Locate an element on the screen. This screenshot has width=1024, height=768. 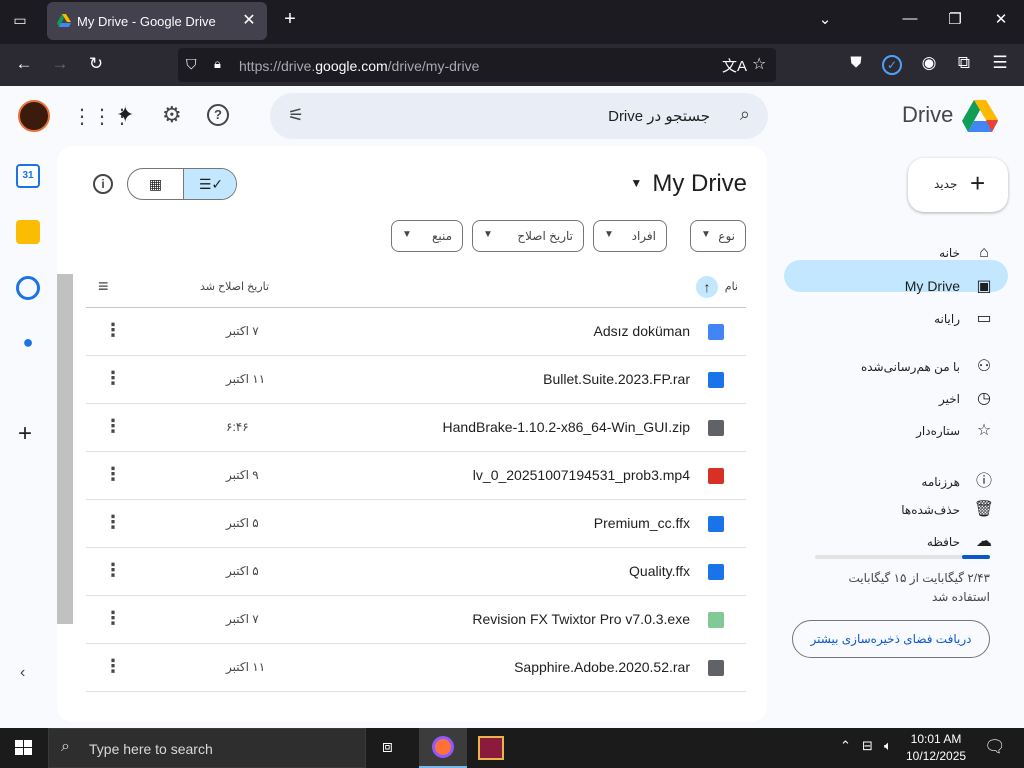
volume-icon: 🔈︎ is located at coordinates (888, 746).